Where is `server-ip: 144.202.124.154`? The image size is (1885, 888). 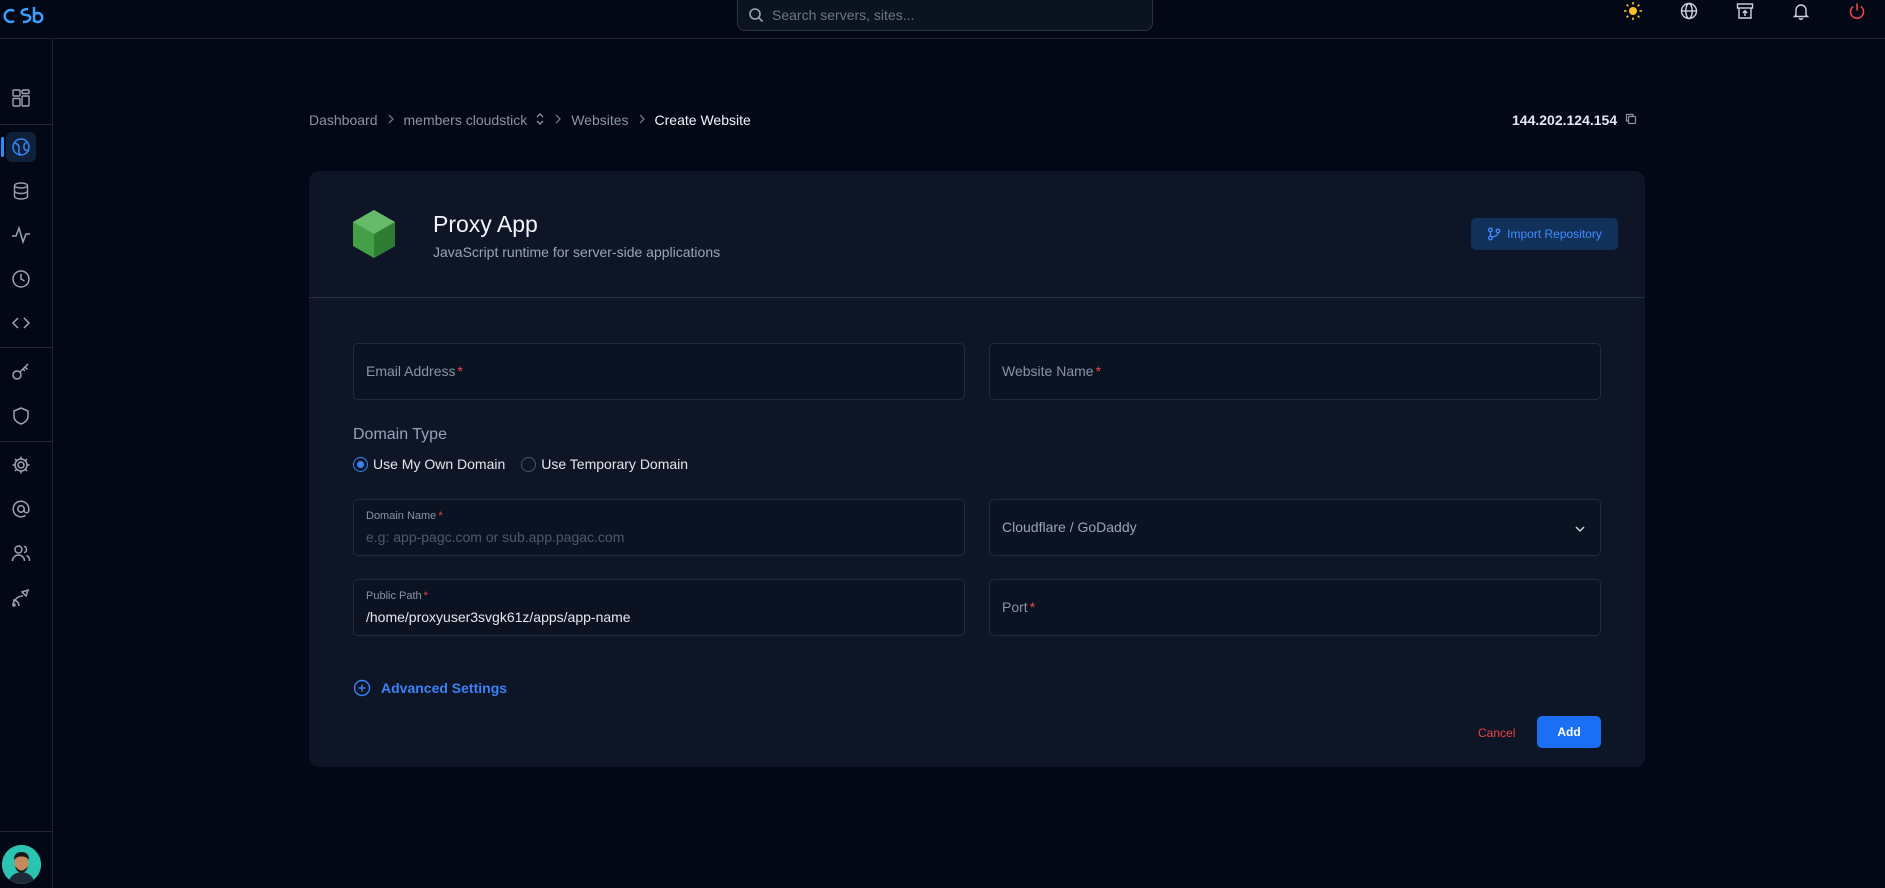 server-ip: 144.202.124.154 is located at coordinates (1574, 120).